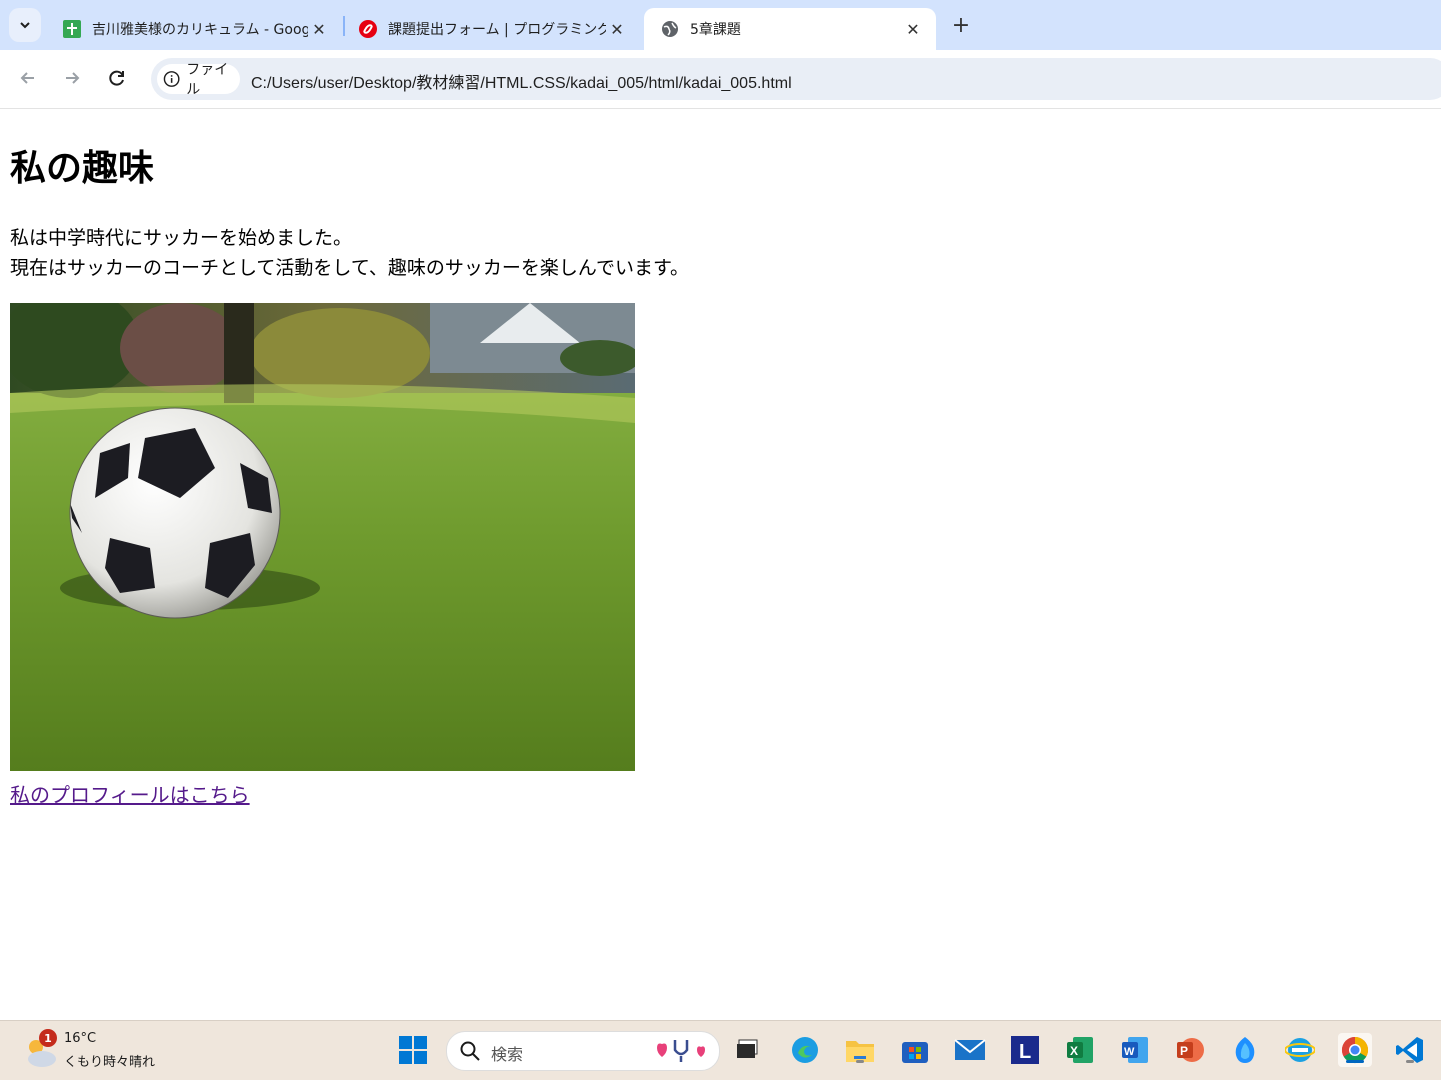 The width and height of the screenshot is (1441, 1080). What do you see at coordinates (1355, 1050) in the screenshot?
I see `chrome-icon` at bounding box center [1355, 1050].